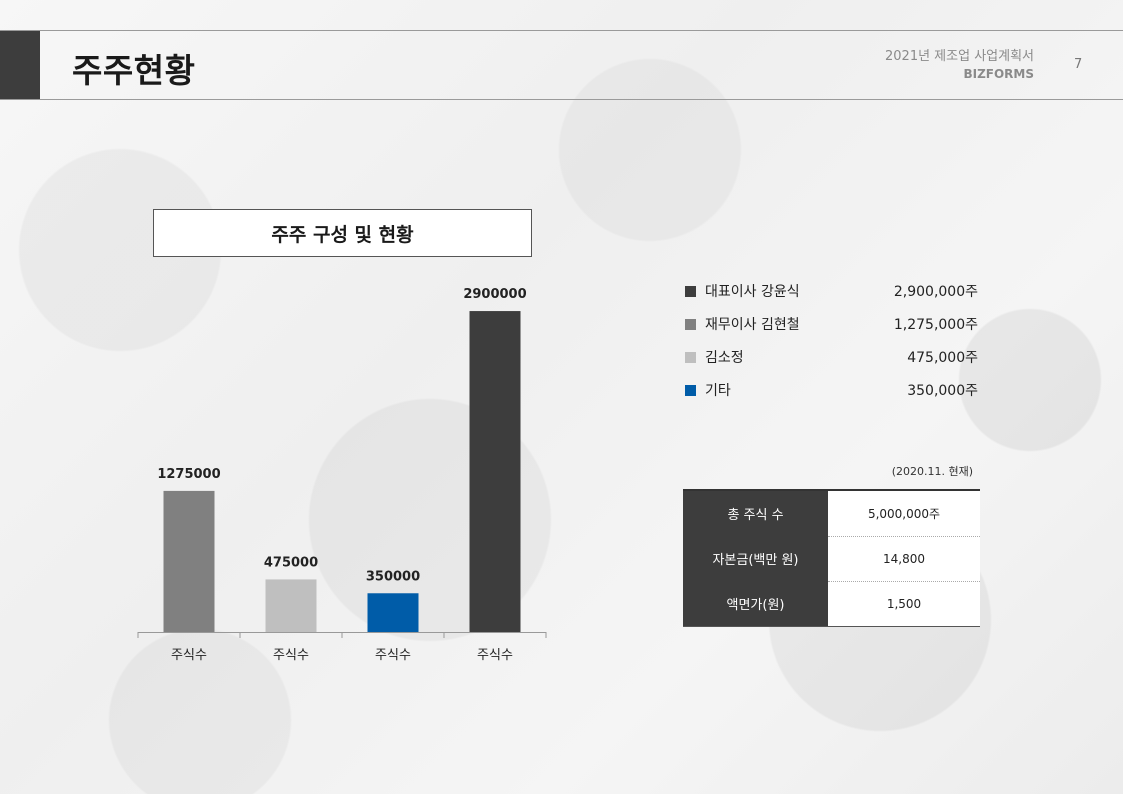 The height and width of the screenshot is (794, 1123). Describe the element at coordinates (188, 474) in the screenshot. I see `data-label: 1275000` at that location.